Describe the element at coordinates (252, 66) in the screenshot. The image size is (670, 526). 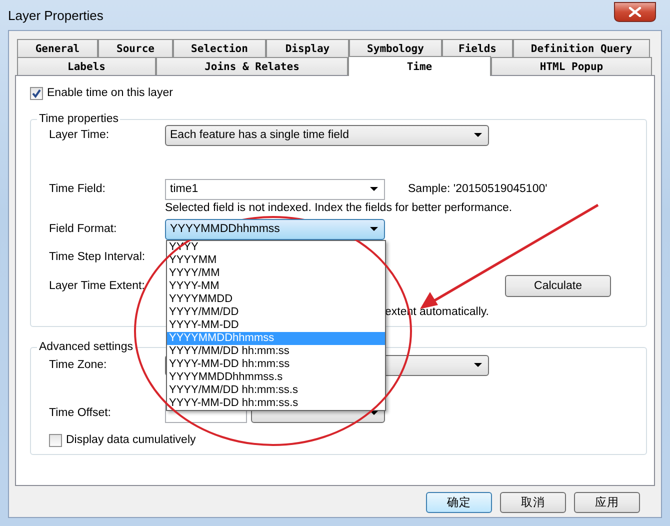
I see `tab: Joins & Relates` at that location.